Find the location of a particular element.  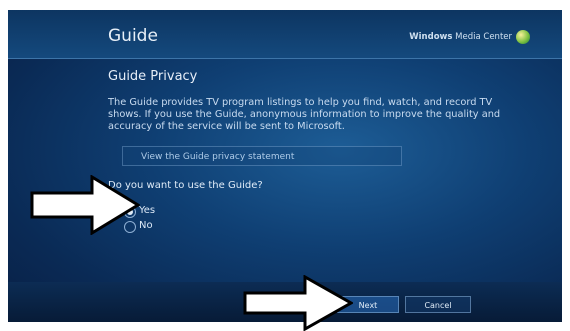

brand-label: Windows Media Center is located at coordinates (460, 37).